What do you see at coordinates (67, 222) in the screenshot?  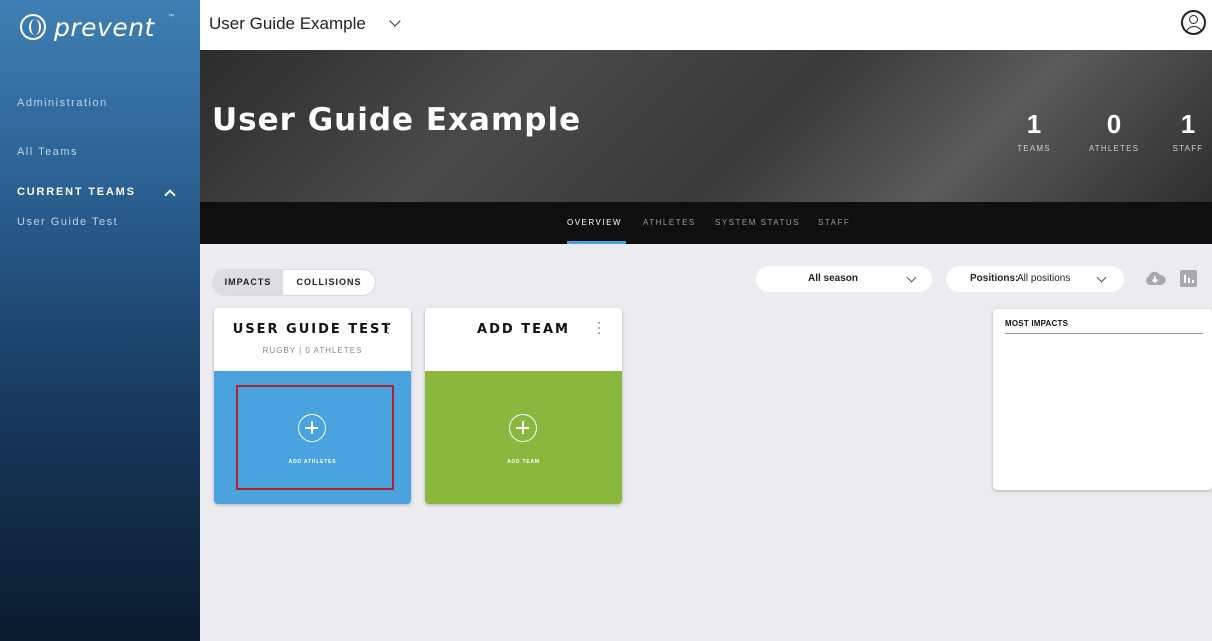 I see `sidebar-item-user-guide-test: User Guide Test` at bounding box center [67, 222].